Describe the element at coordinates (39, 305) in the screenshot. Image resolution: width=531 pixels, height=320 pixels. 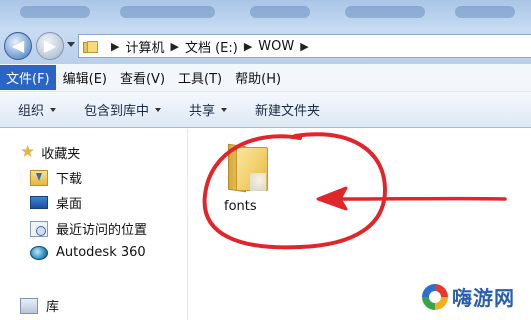
I see `nav-library: 库` at that location.